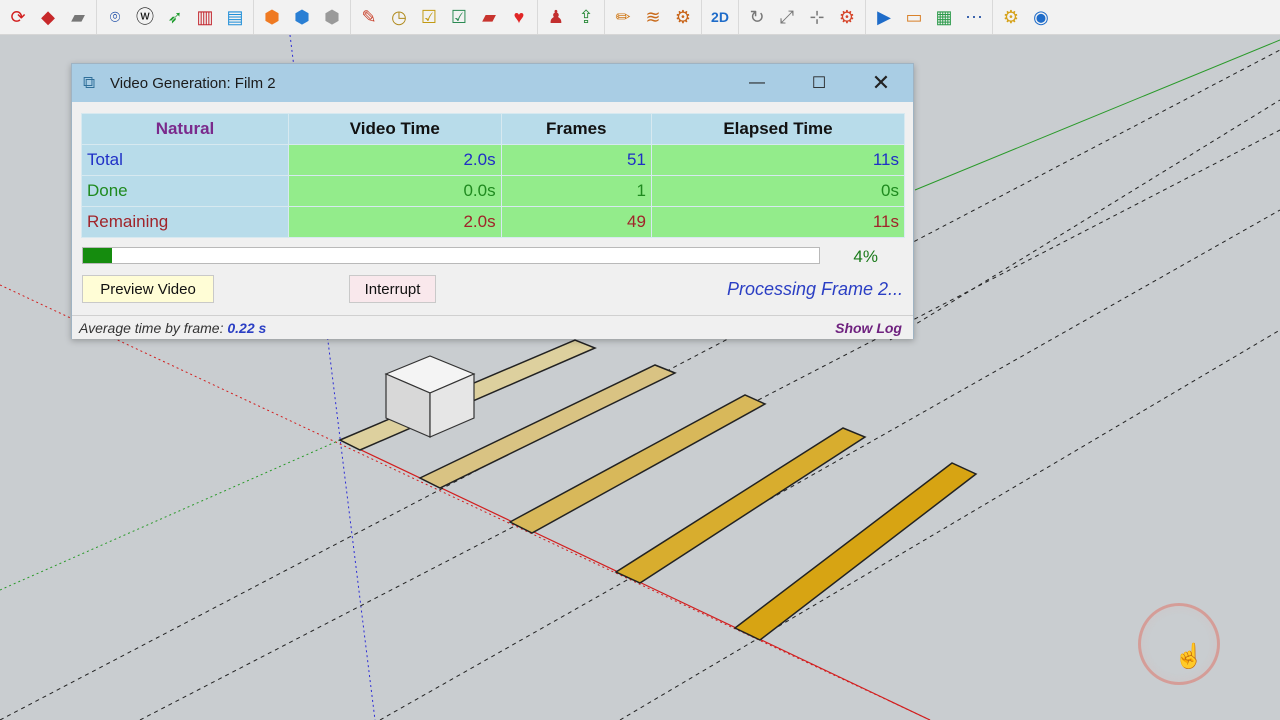 This screenshot has height=720, width=1280. I want to click on gear-multi-icon: ⚙, so click(847, 17).